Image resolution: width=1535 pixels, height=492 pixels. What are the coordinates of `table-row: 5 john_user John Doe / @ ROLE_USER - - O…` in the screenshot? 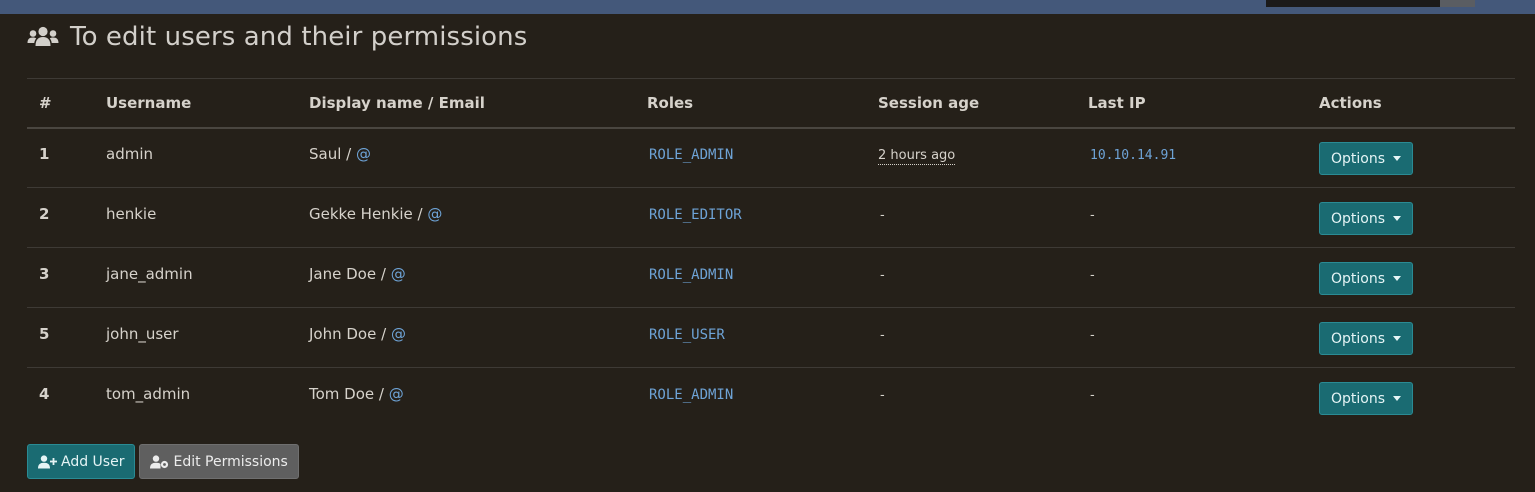 It's located at (771, 338).